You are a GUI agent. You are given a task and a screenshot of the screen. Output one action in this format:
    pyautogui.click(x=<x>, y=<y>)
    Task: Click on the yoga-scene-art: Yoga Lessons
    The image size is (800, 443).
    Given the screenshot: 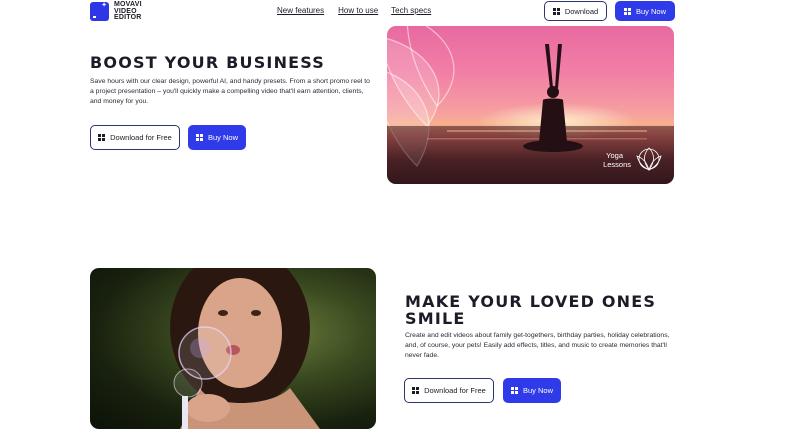 What is the action you would take?
    pyautogui.click(x=530, y=105)
    